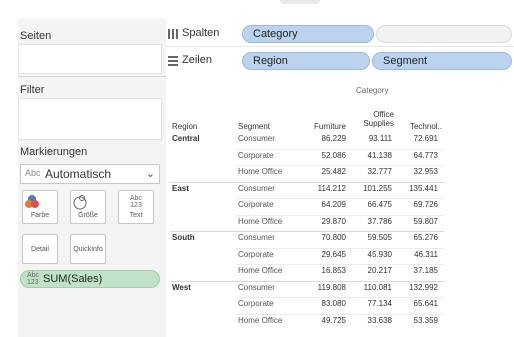 This screenshot has height=337, width=514. Describe the element at coordinates (300, 2) in the screenshot. I see `toolbar-stub` at that location.